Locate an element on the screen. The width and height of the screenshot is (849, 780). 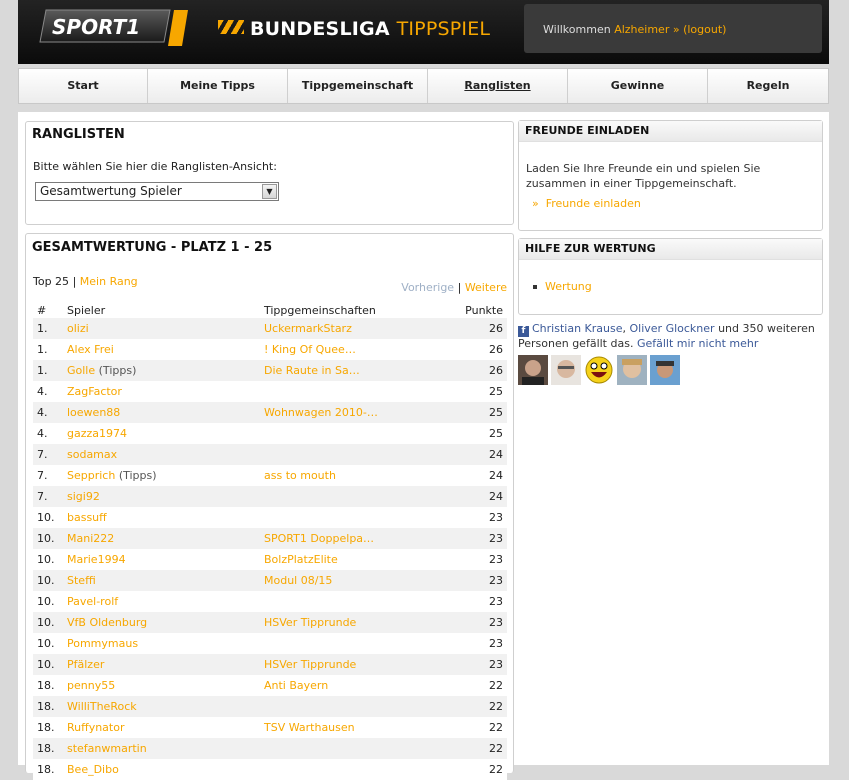
player-link: Mani222 is located at coordinates (90, 538).